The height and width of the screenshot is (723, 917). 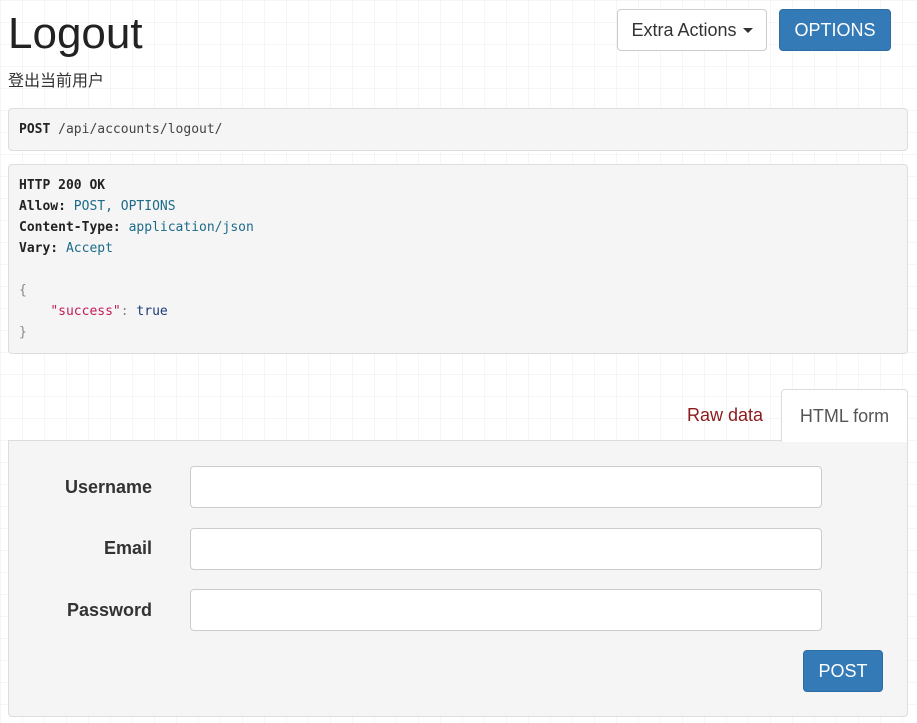 I want to click on header-key: Vary:, so click(x=39, y=248).